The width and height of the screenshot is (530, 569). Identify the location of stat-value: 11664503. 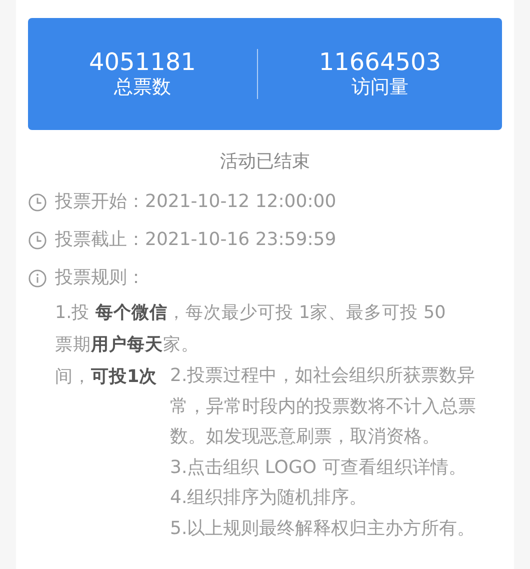
(380, 62).